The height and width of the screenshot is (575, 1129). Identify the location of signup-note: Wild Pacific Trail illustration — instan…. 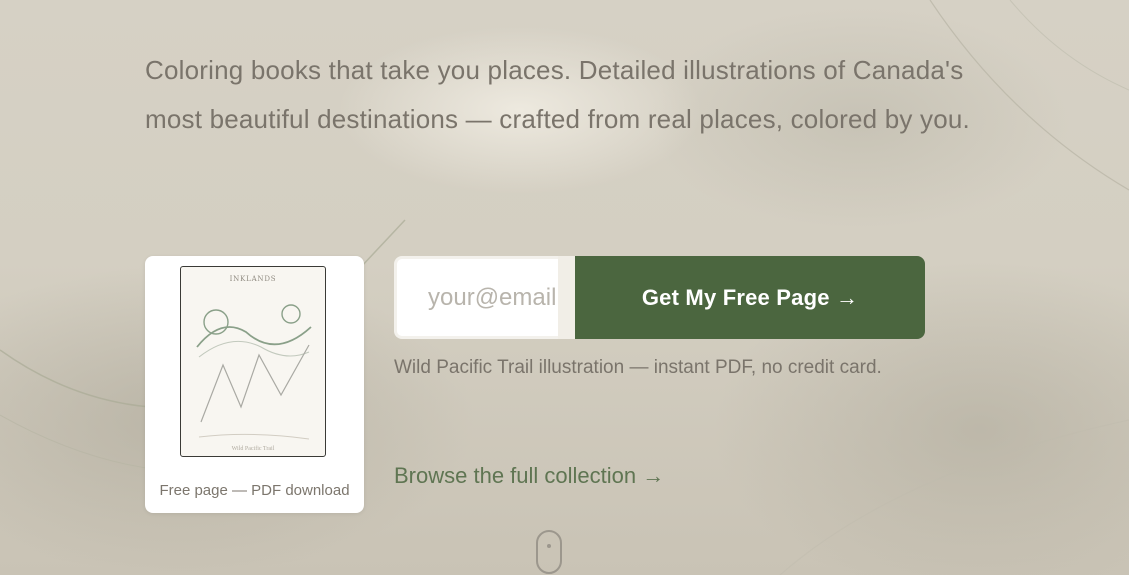
(638, 367).